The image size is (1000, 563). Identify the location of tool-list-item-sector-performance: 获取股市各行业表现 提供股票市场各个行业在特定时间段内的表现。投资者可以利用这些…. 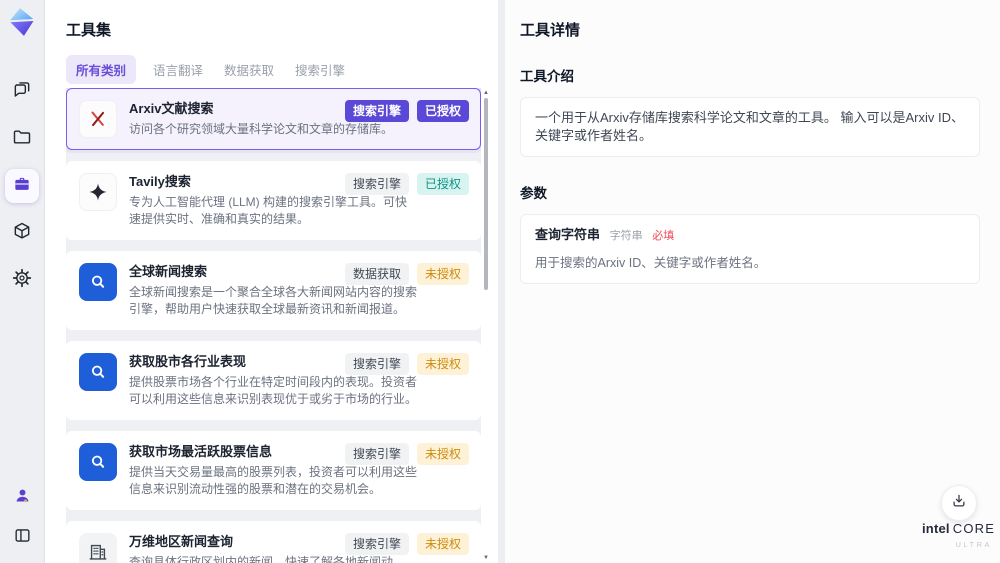
(273, 380).